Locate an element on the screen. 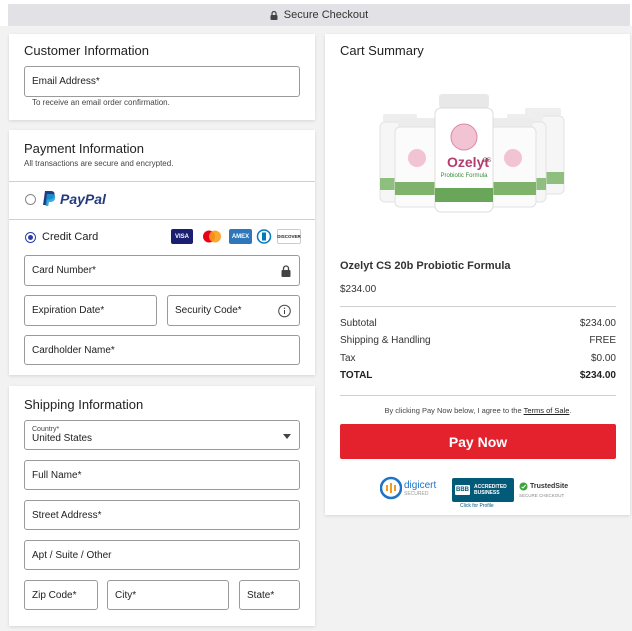 This screenshot has width=632, height=631. subtotal-row: Subtotal $234.00 is located at coordinates (478, 323).